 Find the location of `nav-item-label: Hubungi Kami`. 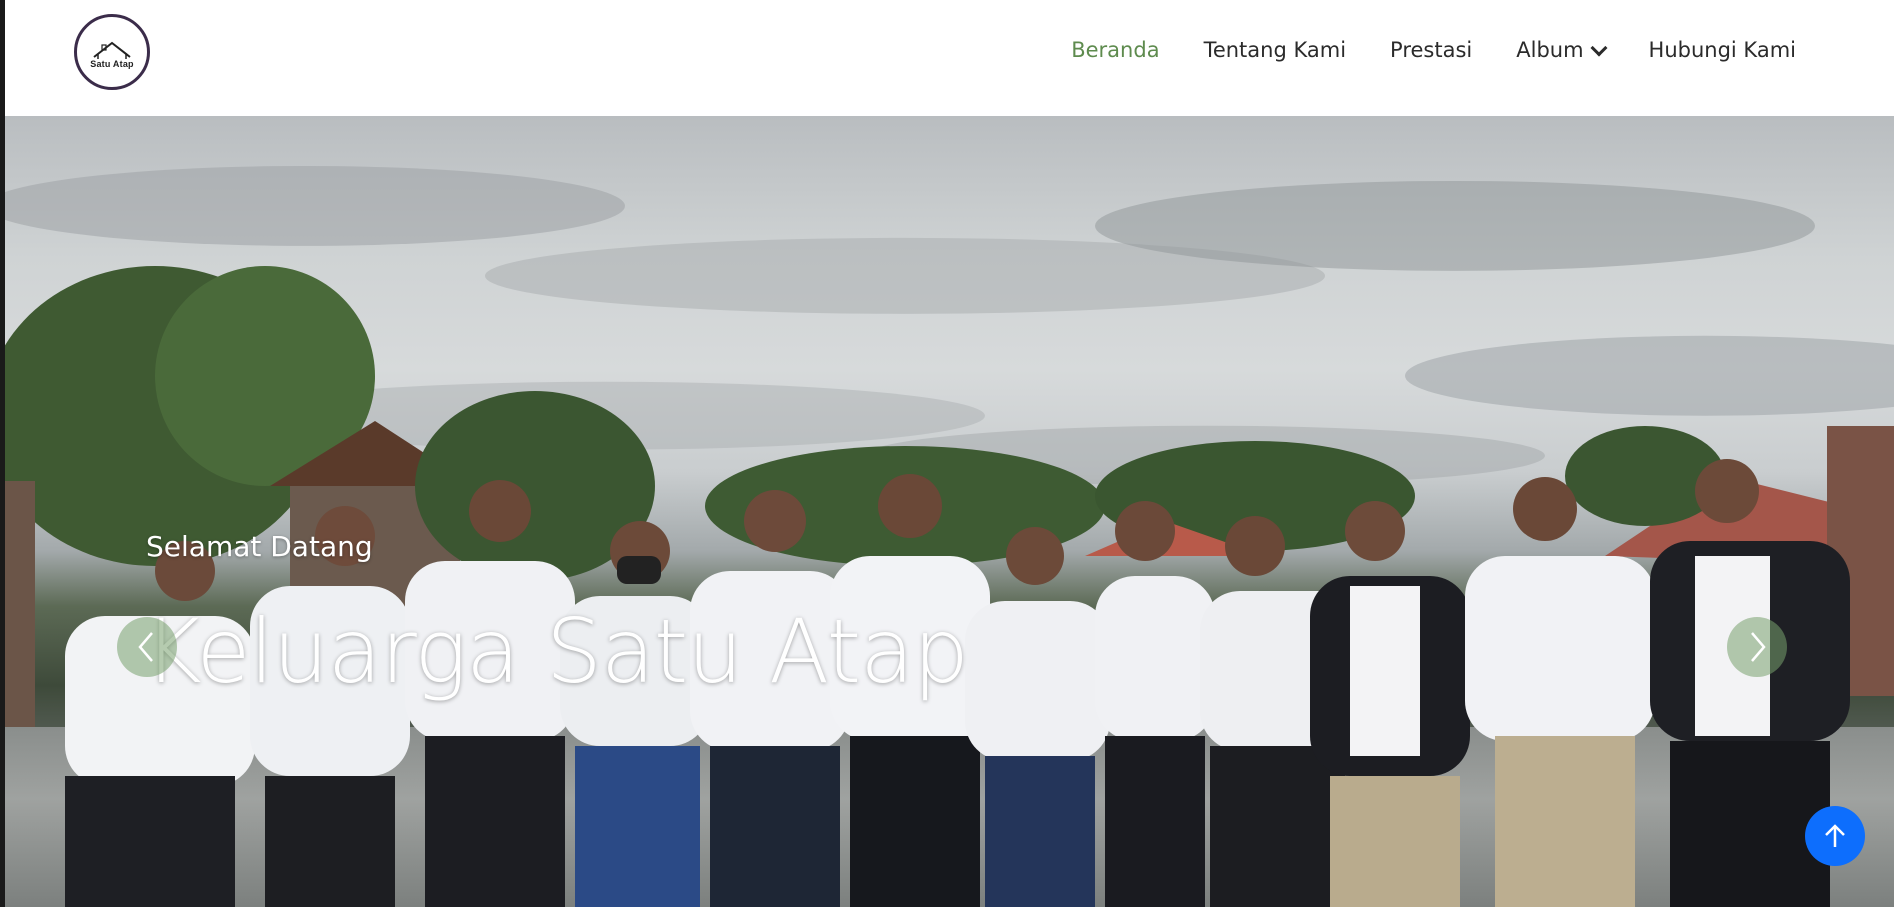

nav-item-label: Hubungi Kami is located at coordinates (1722, 50).